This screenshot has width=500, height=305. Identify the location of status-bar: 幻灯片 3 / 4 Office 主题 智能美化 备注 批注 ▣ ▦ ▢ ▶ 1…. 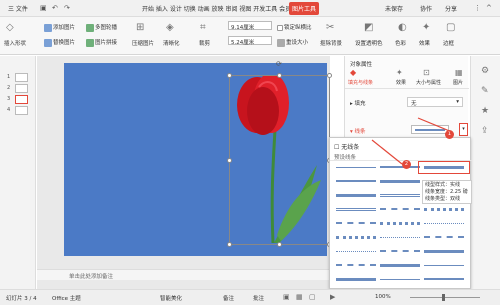
(250, 297).